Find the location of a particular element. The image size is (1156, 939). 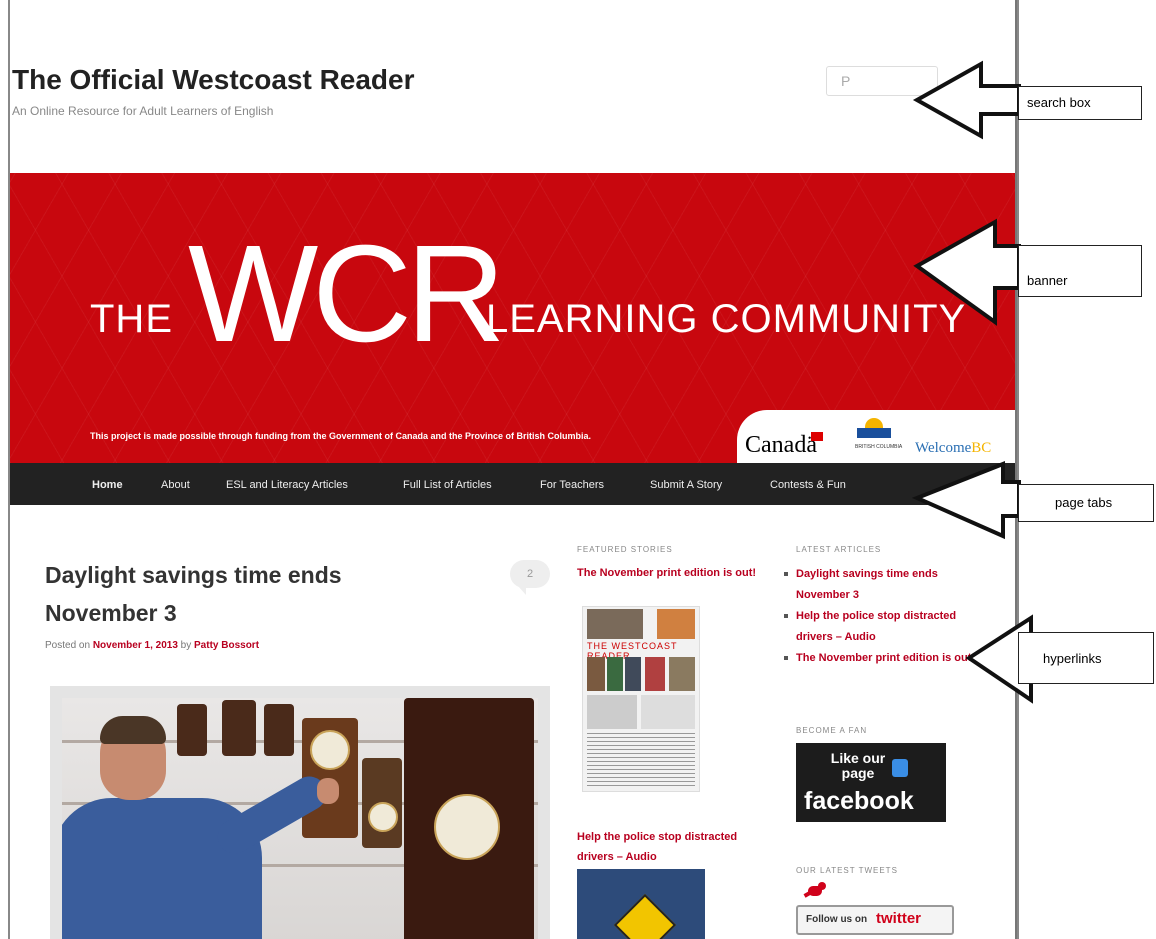

posted-on-label: Posted on is located at coordinates (68, 645).